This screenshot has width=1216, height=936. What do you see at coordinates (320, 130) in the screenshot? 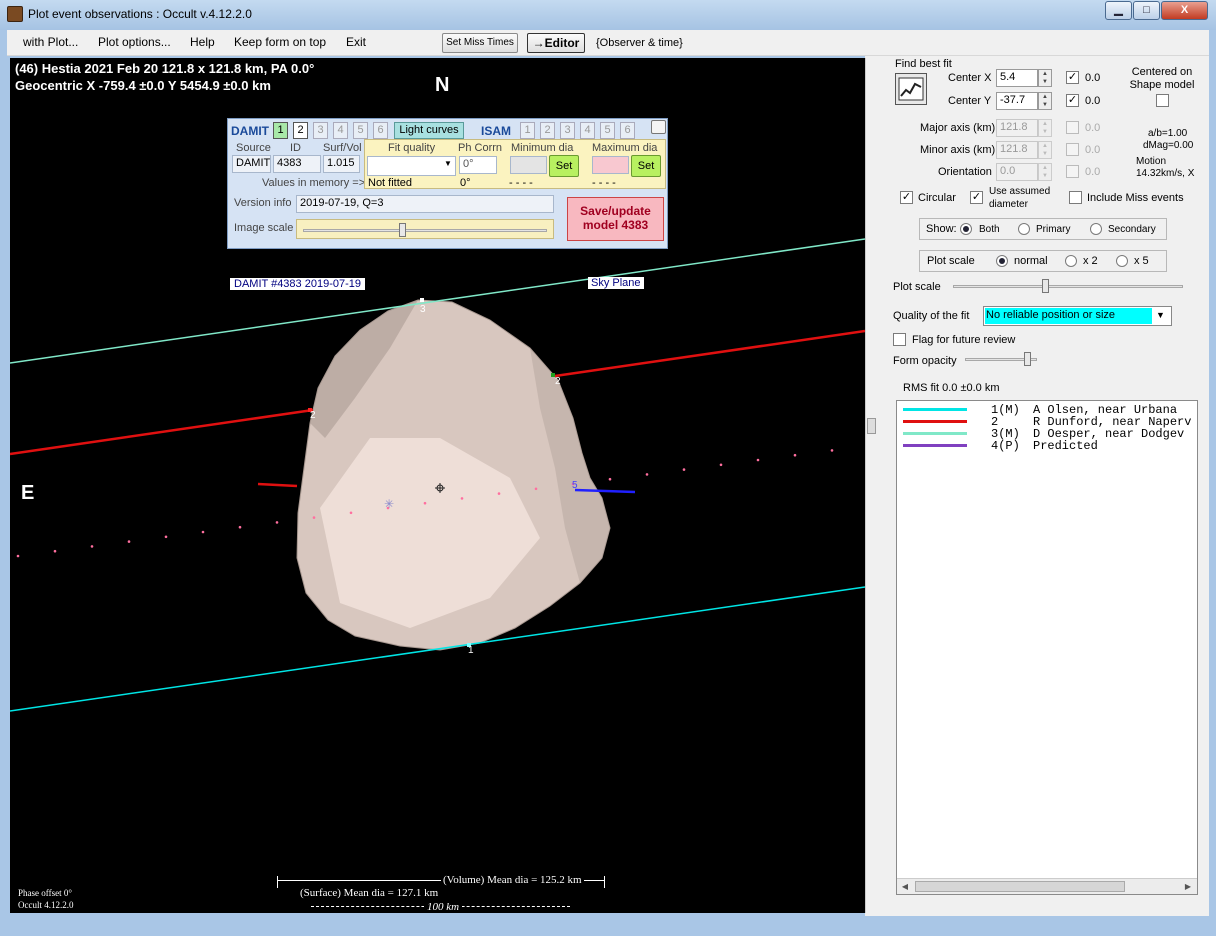
I see `damit-tab-3: 3` at bounding box center [320, 130].